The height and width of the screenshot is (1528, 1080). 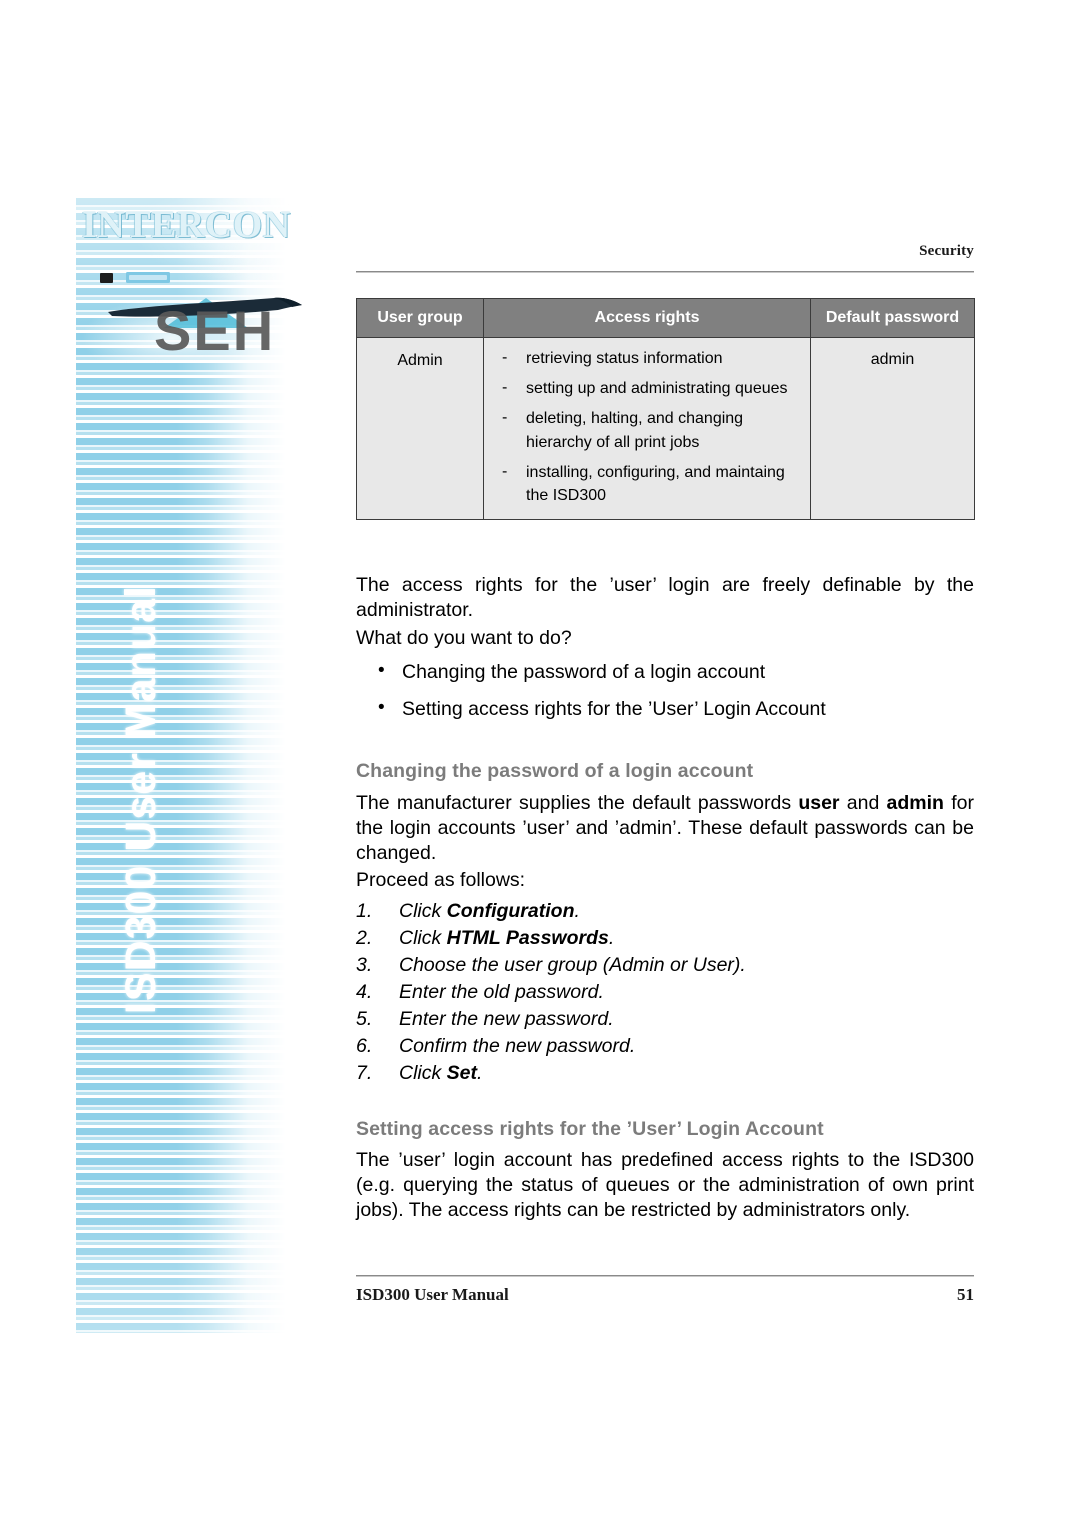 I want to click on list-item: 5. Enter the new password., so click(x=665, y=1019).